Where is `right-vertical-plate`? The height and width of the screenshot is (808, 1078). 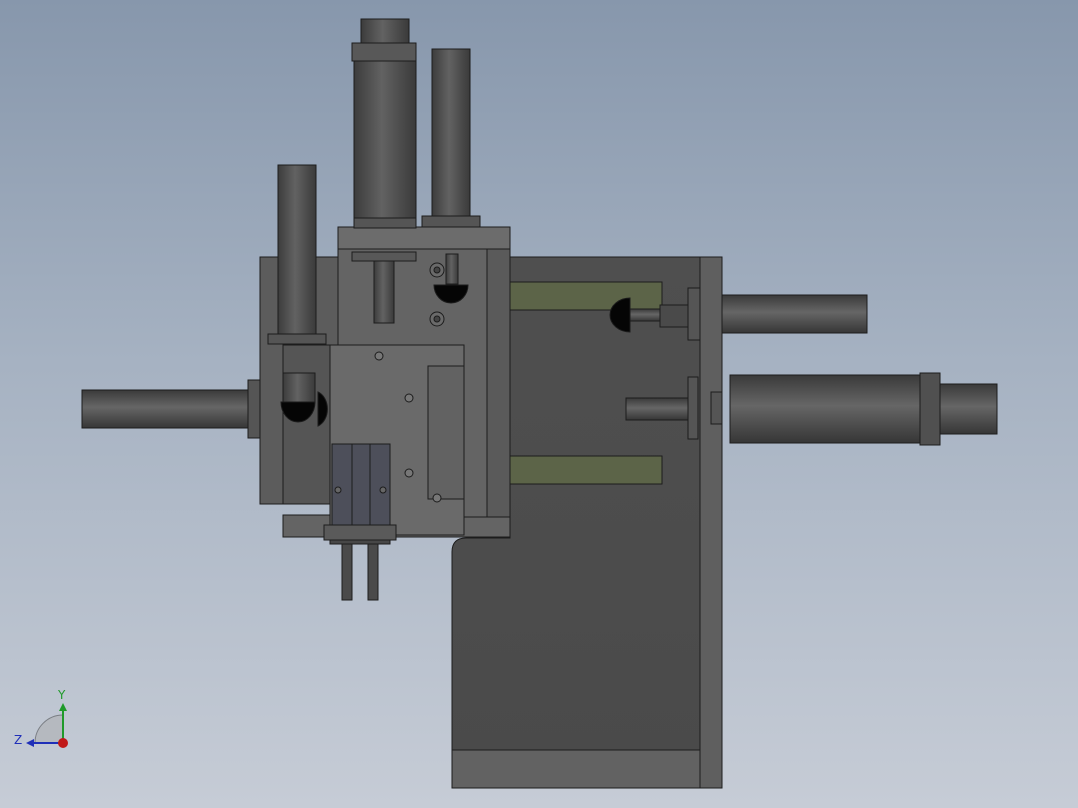
right-vertical-plate is located at coordinates (711, 522).